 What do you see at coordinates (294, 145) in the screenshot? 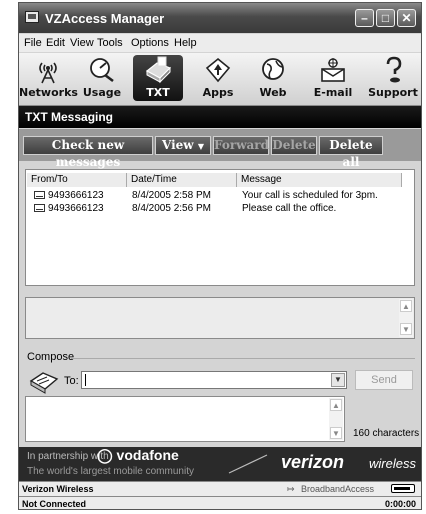
I see `delete-button: Delete` at bounding box center [294, 145].